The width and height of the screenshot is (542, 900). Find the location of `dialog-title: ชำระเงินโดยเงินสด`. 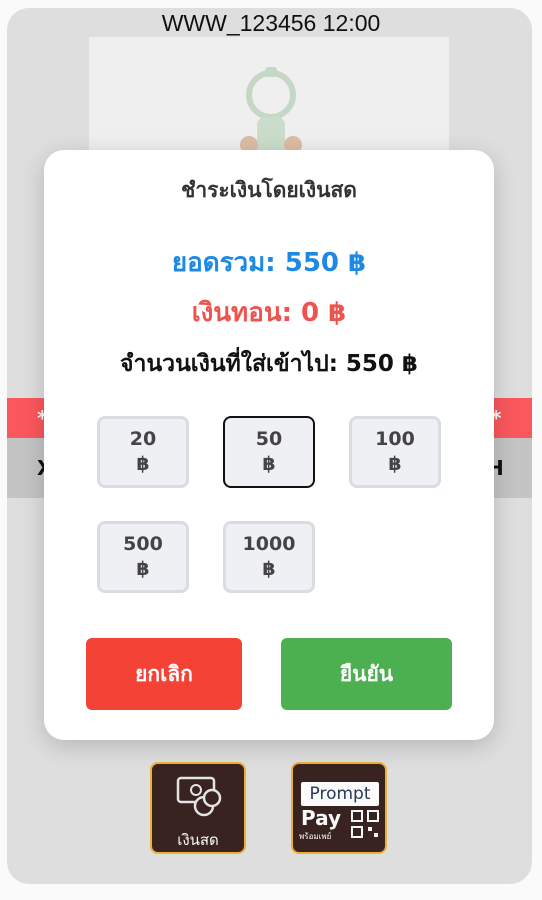

dialog-title: ชำระเงินโดยเงินสด is located at coordinates (269, 190).